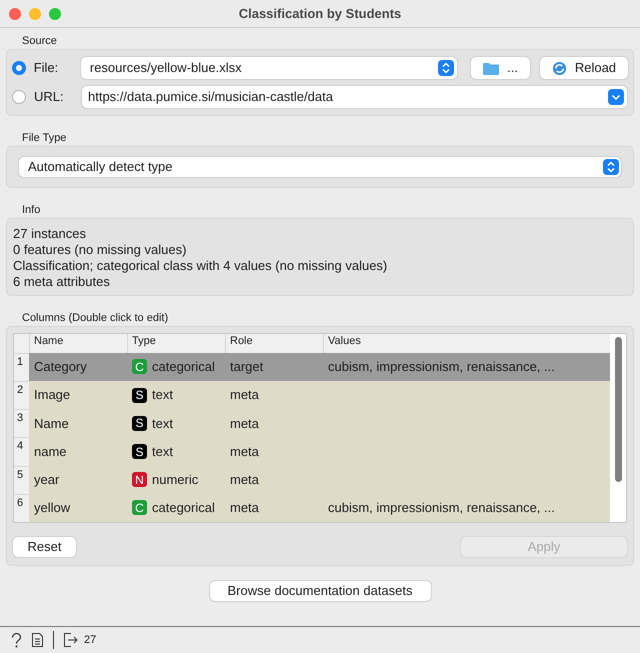  Describe the element at coordinates (320, 167) in the screenshot. I see `file-type-dropdown: Automatically detect type` at that location.